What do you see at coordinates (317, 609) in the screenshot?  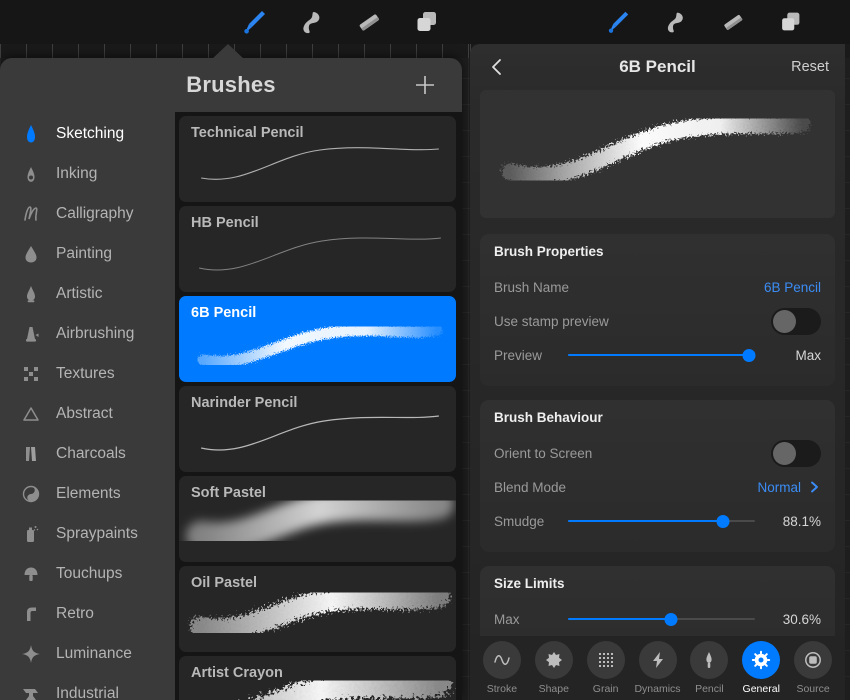 I see `brush-item-oil-pastel: Oil Pastel` at bounding box center [317, 609].